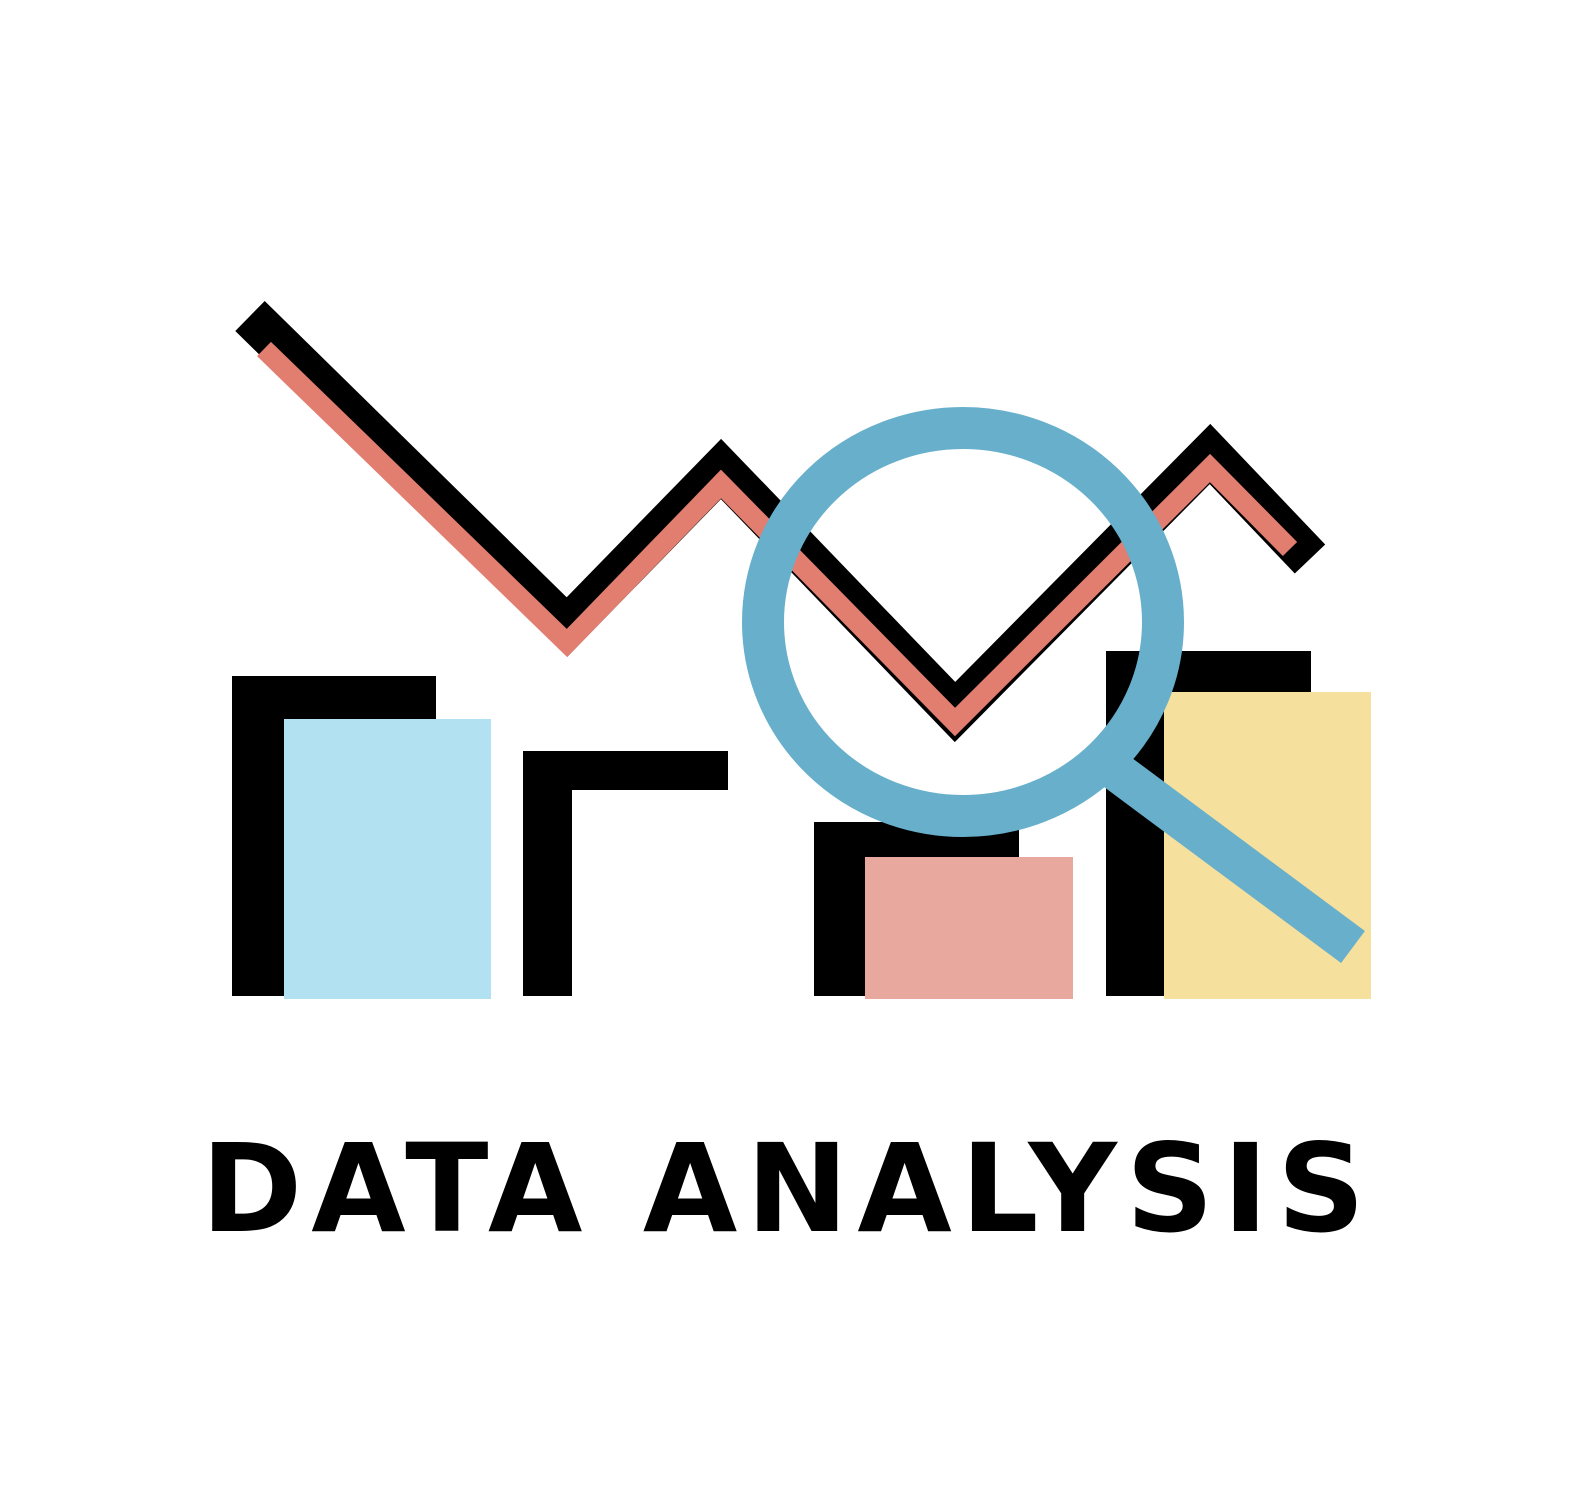  What do you see at coordinates (963, 622) in the screenshot?
I see `magnifier-lens` at bounding box center [963, 622].